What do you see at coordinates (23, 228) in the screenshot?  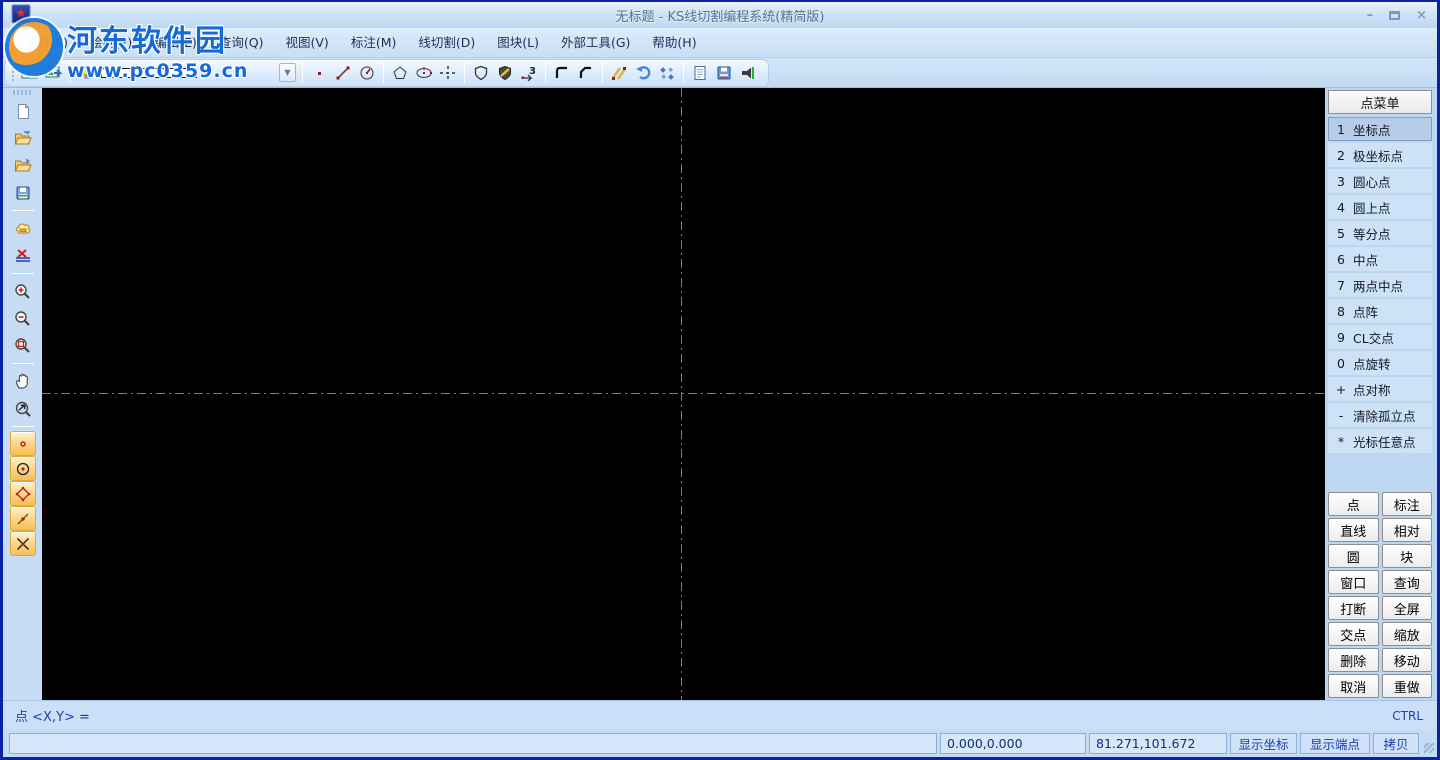 I see `stamp-icon` at bounding box center [23, 228].